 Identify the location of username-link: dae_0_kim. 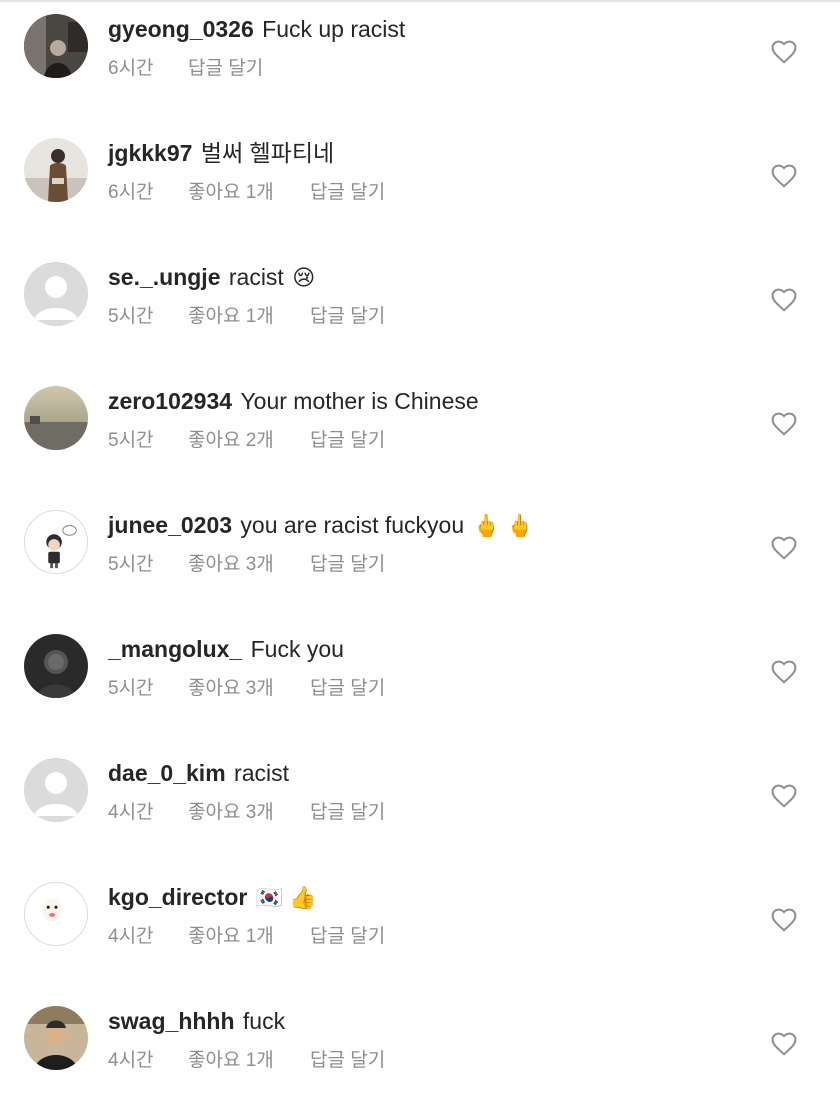
(167, 773).